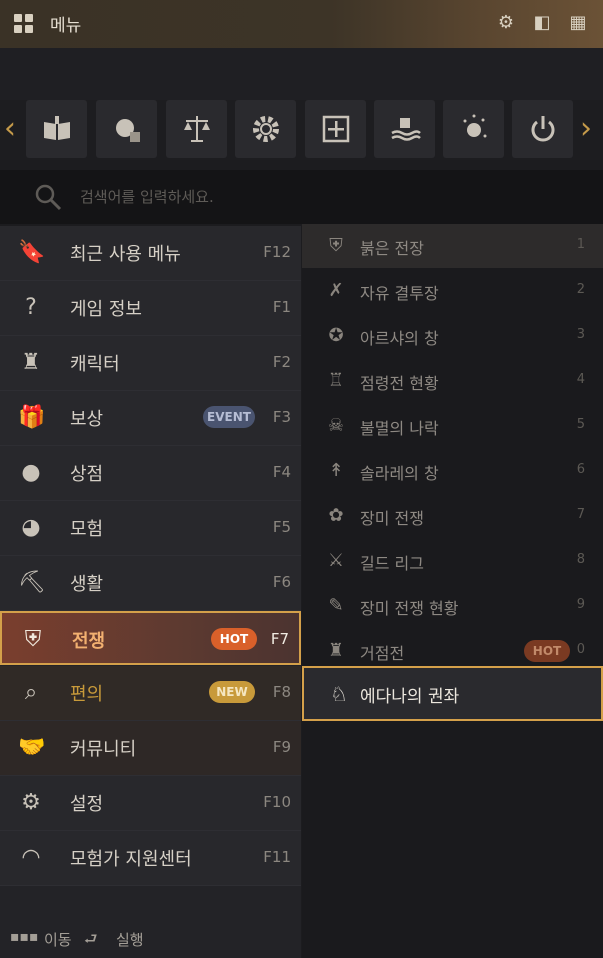  Describe the element at coordinates (147, 196) in the screenshot. I see `search-input: 검색어를 입력하세요.` at that location.